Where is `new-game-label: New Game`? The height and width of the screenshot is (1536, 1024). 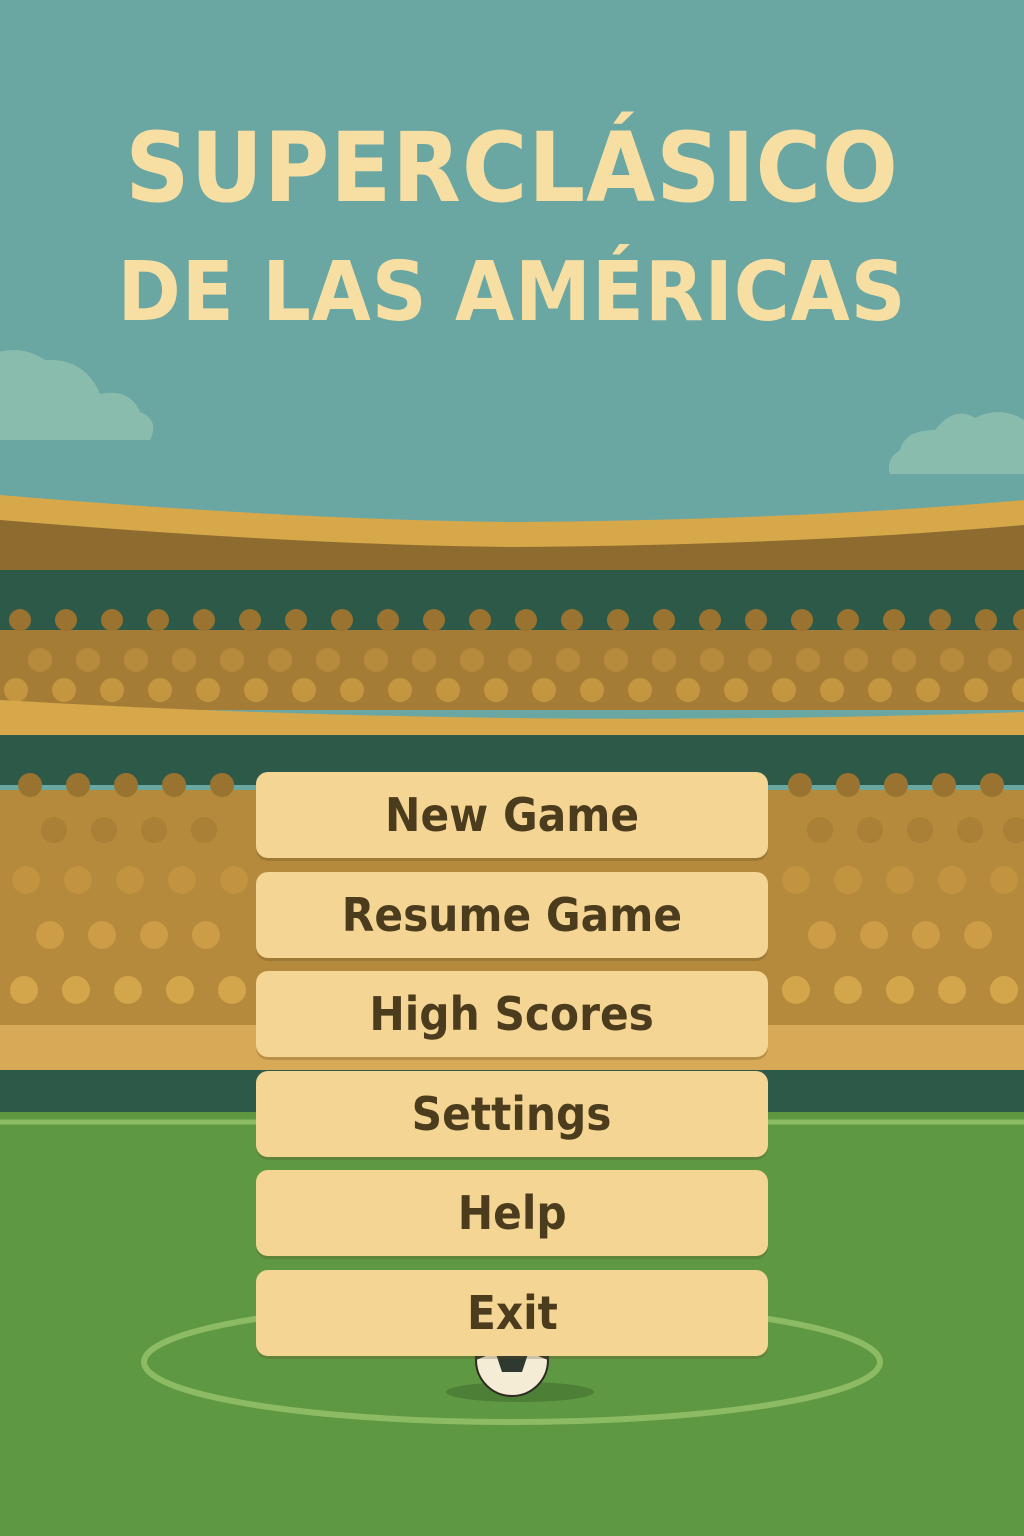 new-game-label: New Game is located at coordinates (512, 815).